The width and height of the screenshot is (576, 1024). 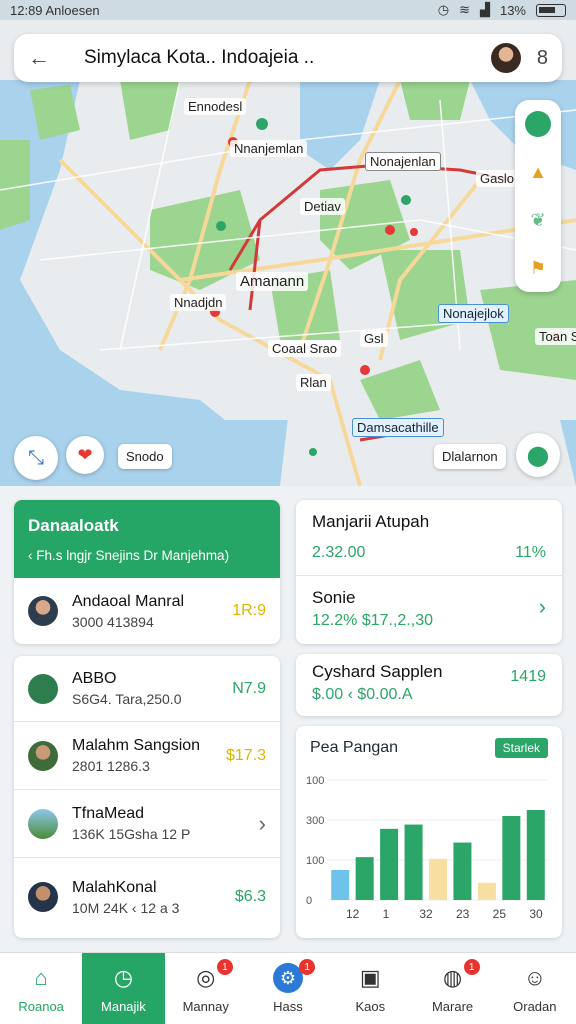 What do you see at coordinates (339, 552) in the screenshot?
I see `stat-value: 2.32.00` at bounding box center [339, 552].